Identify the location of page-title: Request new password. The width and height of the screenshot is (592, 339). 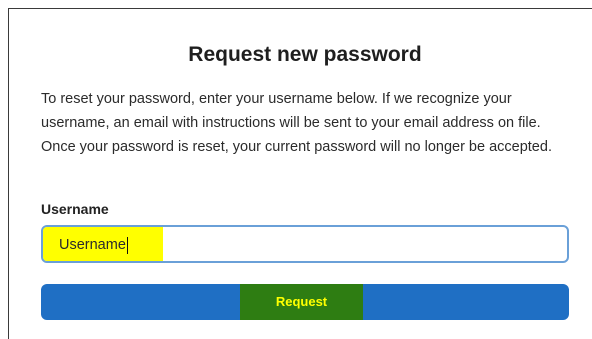
(305, 54).